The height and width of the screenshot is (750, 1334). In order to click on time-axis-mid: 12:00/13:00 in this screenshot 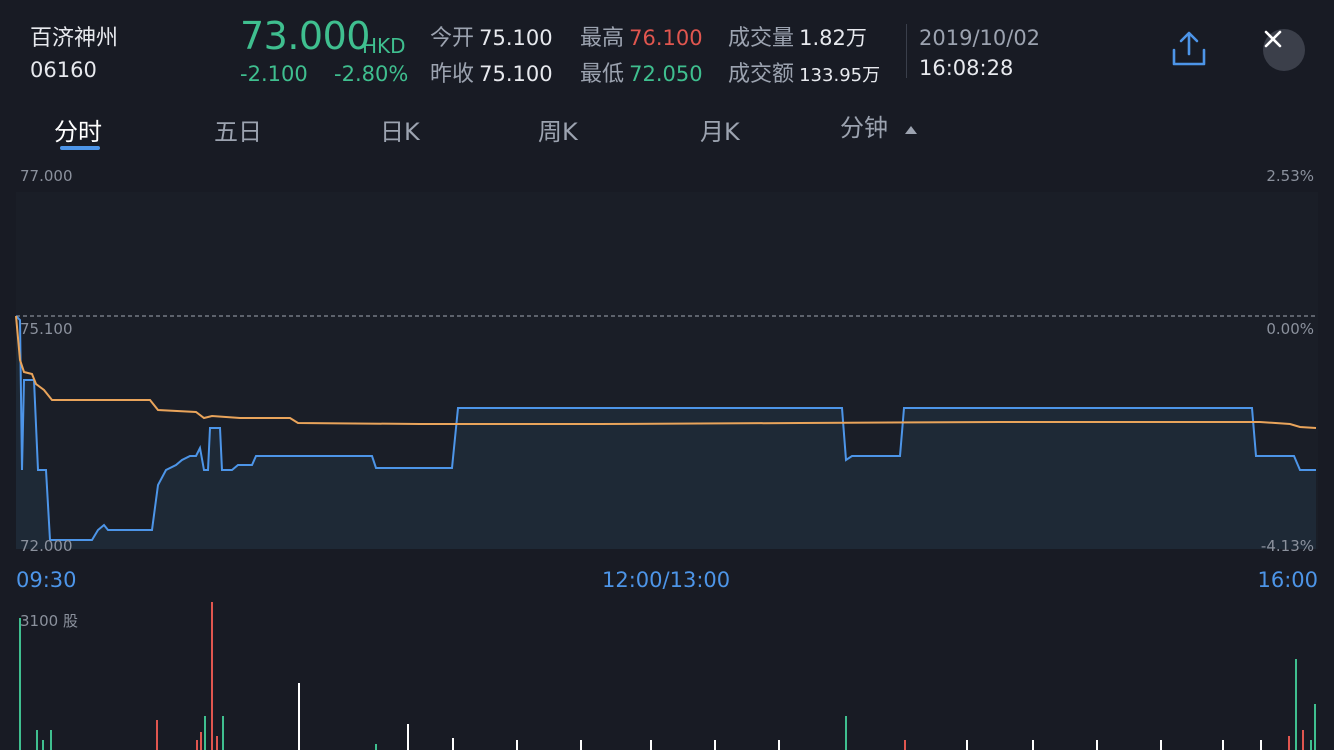, I will do `click(666, 580)`.